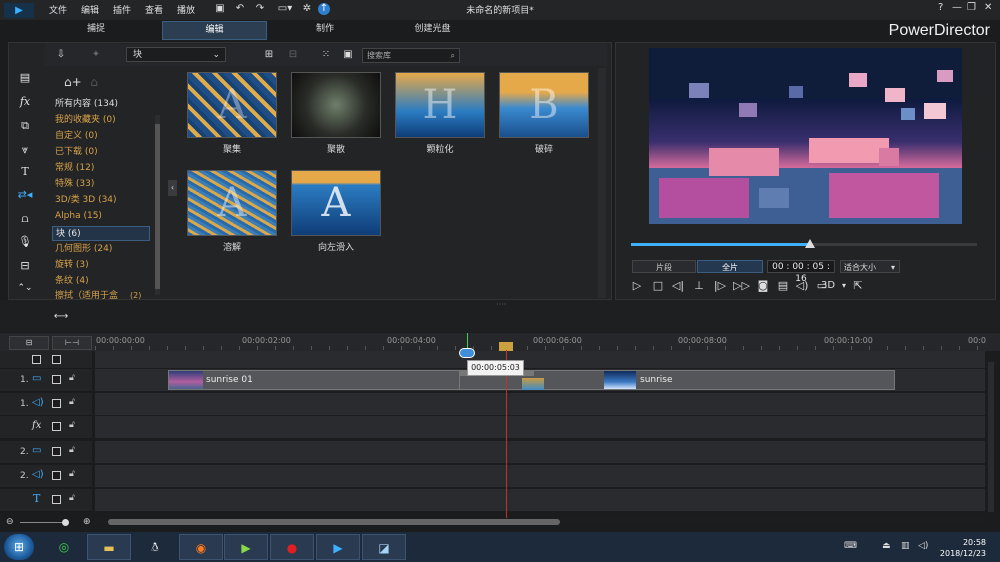  I want to click on volume-icon: ◁), so click(802, 286).